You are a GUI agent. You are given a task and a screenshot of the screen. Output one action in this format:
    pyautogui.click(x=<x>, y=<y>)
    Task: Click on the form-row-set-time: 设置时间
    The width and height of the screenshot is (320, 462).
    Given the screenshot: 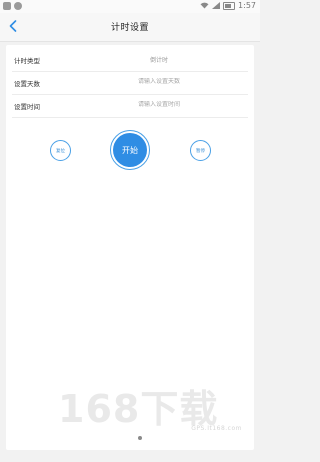 What is the action you would take?
    pyautogui.click(x=130, y=106)
    